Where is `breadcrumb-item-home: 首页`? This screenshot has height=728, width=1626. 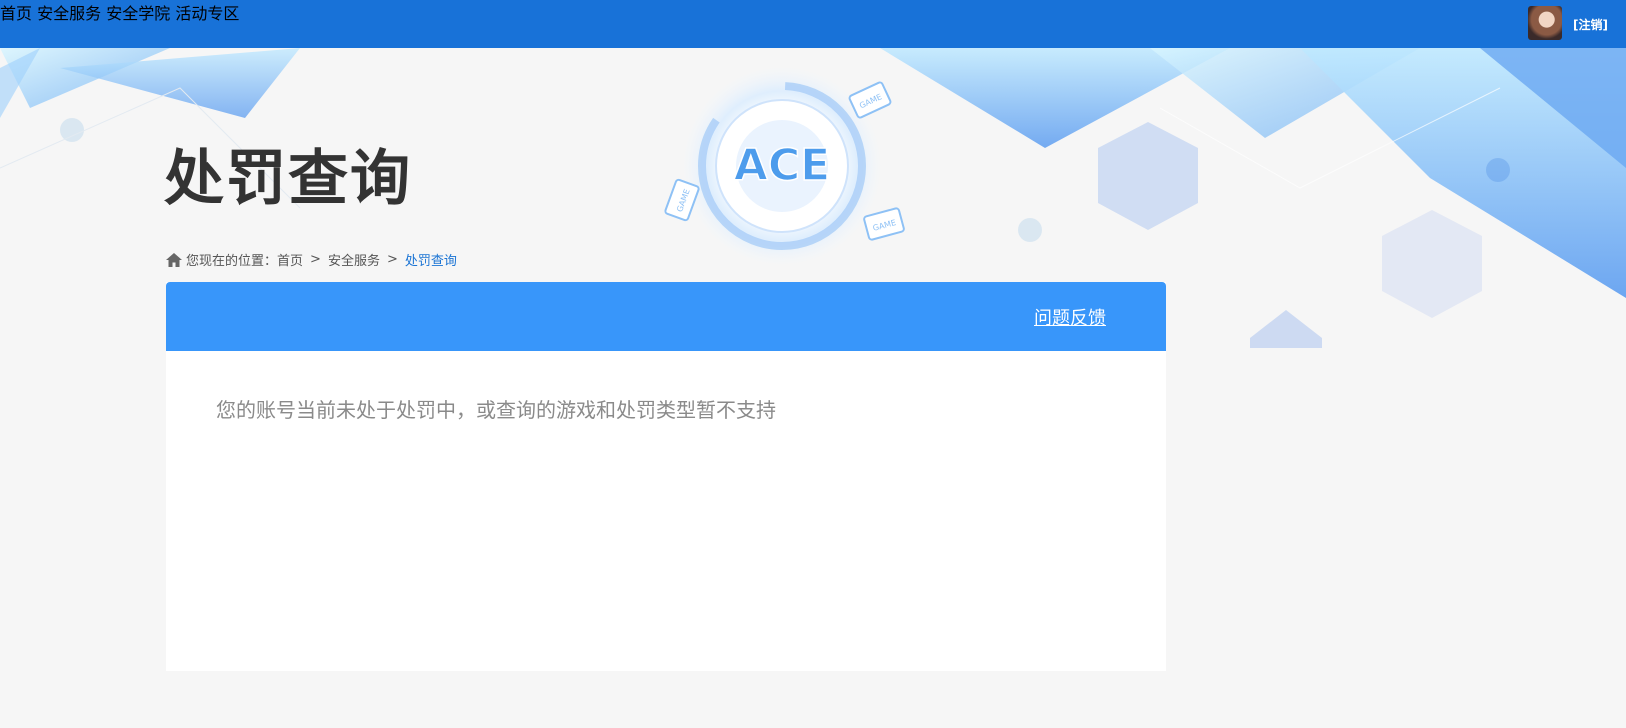
breadcrumb-item-home: 首页 is located at coordinates (290, 259).